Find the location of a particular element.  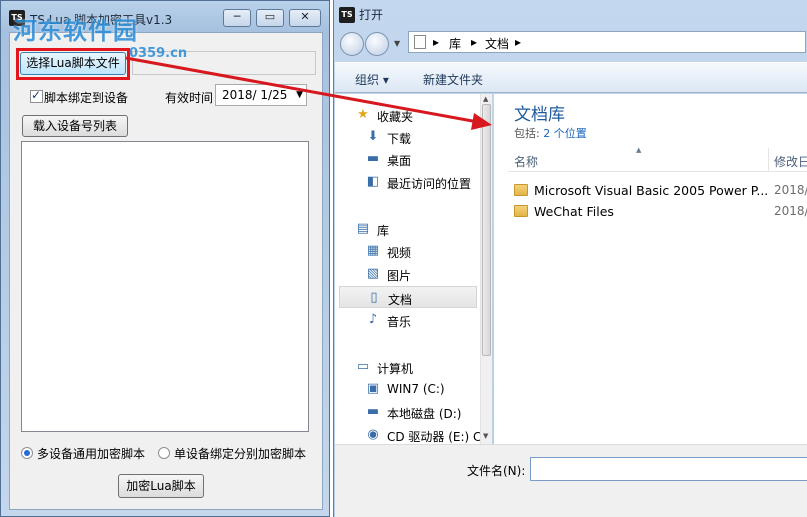

nav-item-label: 本地磁盘 (D:) is located at coordinates (424, 414).